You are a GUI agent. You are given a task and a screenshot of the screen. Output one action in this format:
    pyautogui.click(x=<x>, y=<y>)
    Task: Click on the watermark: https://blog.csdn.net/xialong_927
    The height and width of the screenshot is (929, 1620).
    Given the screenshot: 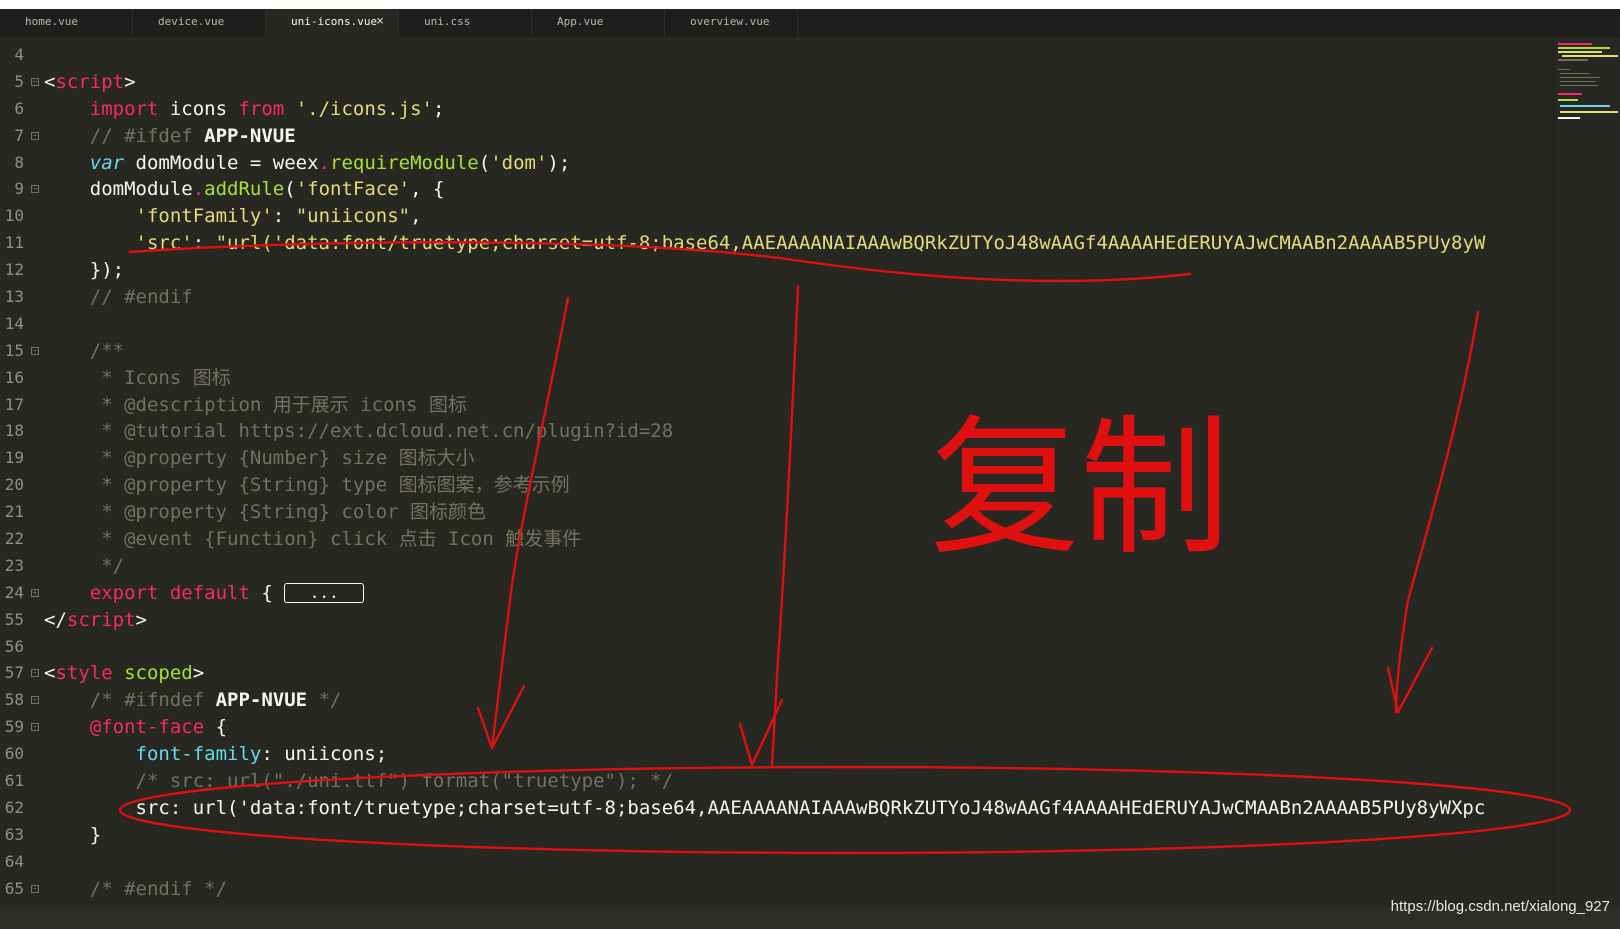 What is the action you would take?
    pyautogui.click(x=1500, y=906)
    